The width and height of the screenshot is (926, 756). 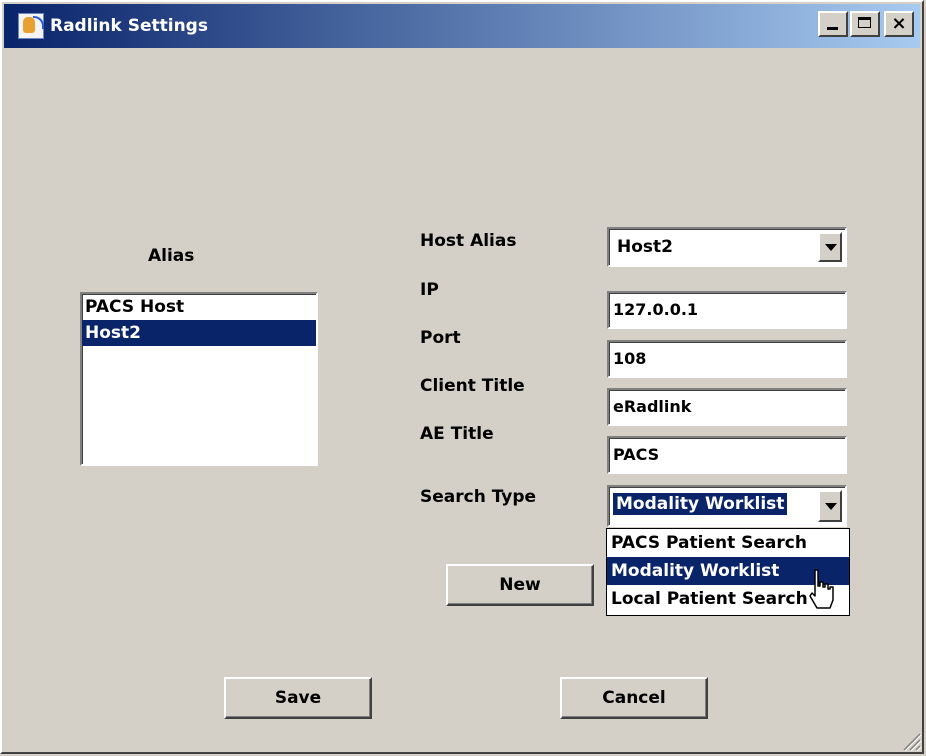 What do you see at coordinates (832, 28) in the screenshot?
I see `minimize-icon` at bounding box center [832, 28].